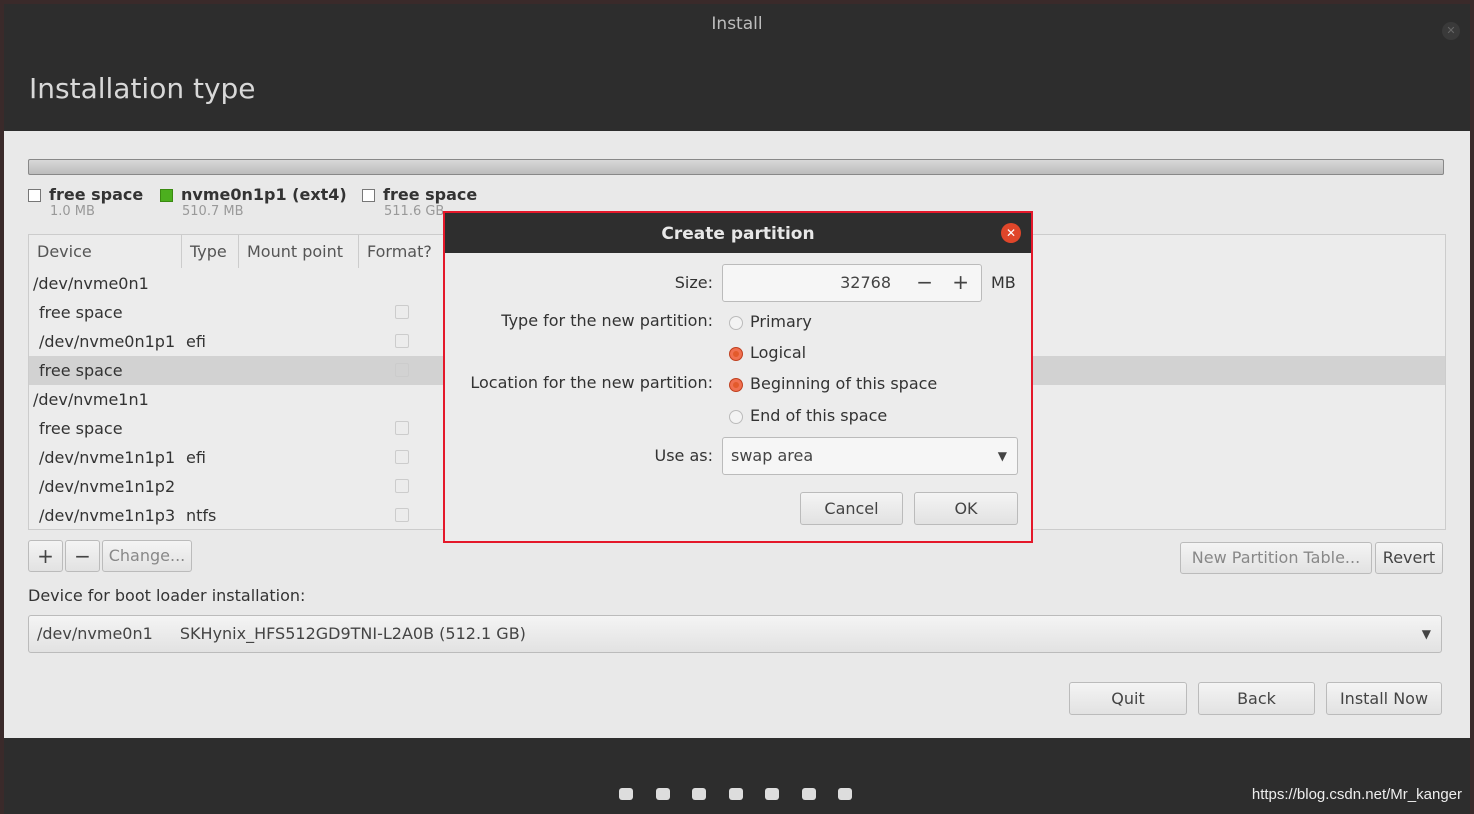 The width and height of the screenshot is (1474, 814). What do you see at coordinates (1409, 558) in the screenshot?
I see `revert-button: Revert` at bounding box center [1409, 558].